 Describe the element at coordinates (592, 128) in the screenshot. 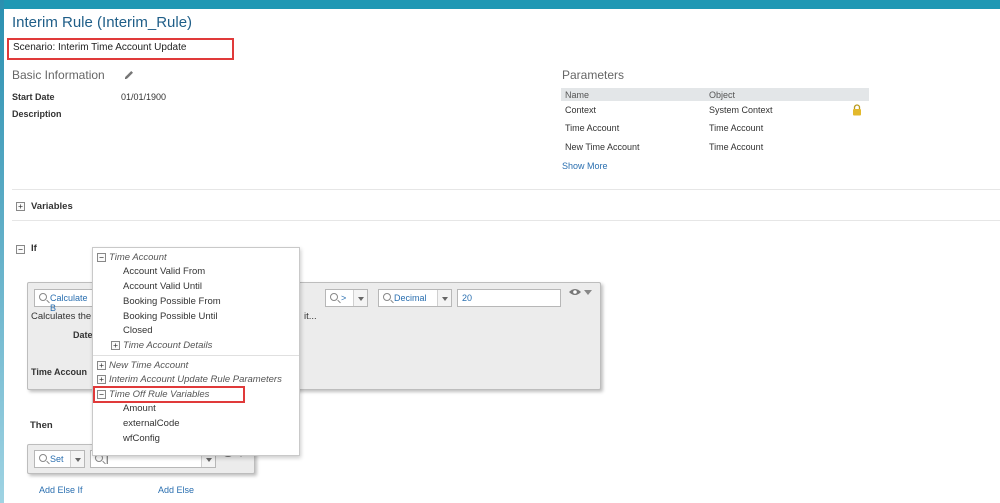

I see `parameter-name: Time Account` at that location.